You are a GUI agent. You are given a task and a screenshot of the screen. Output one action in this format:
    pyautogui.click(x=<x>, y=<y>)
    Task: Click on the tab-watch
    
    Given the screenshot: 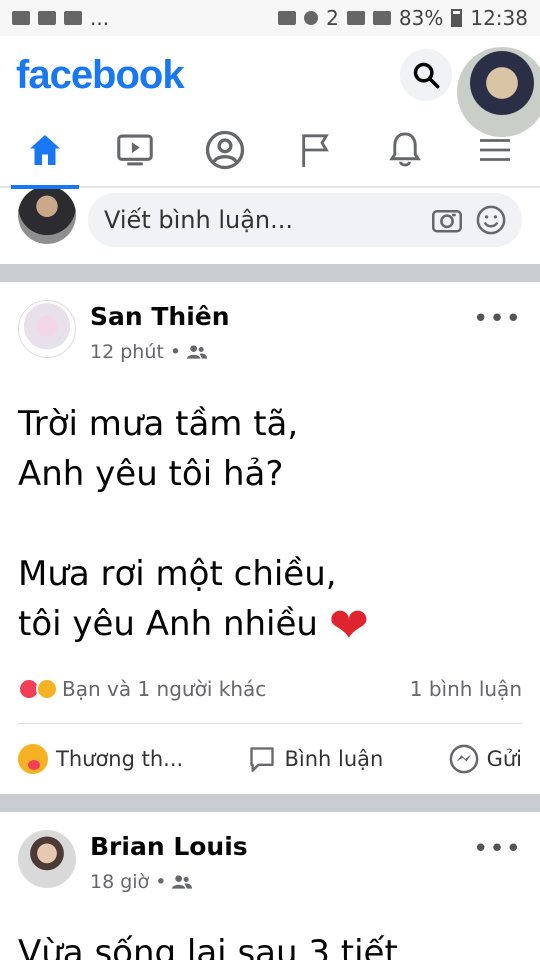 What is the action you would take?
    pyautogui.click(x=135, y=150)
    